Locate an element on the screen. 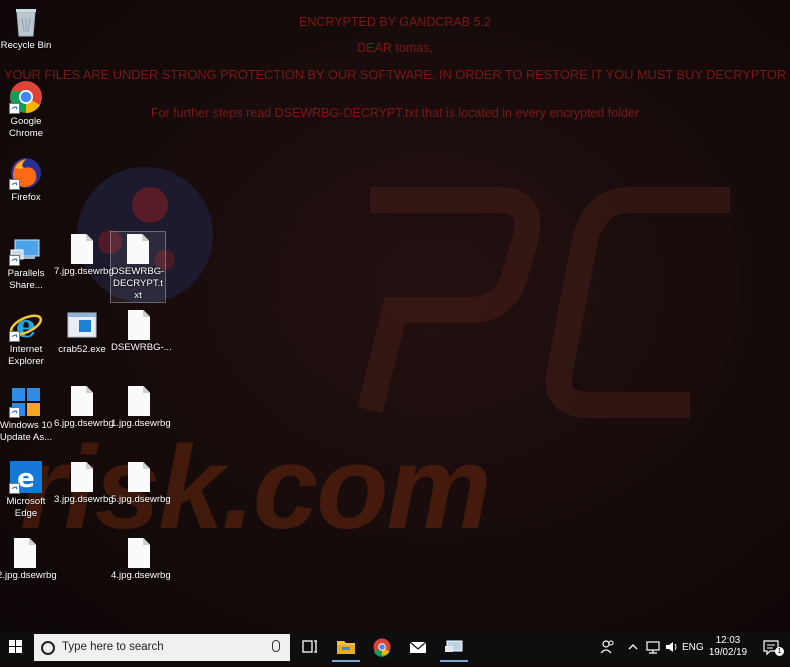 This screenshot has width=790, height=667. internet-explorer-label: Internet Explorer is located at coordinates (26, 355).